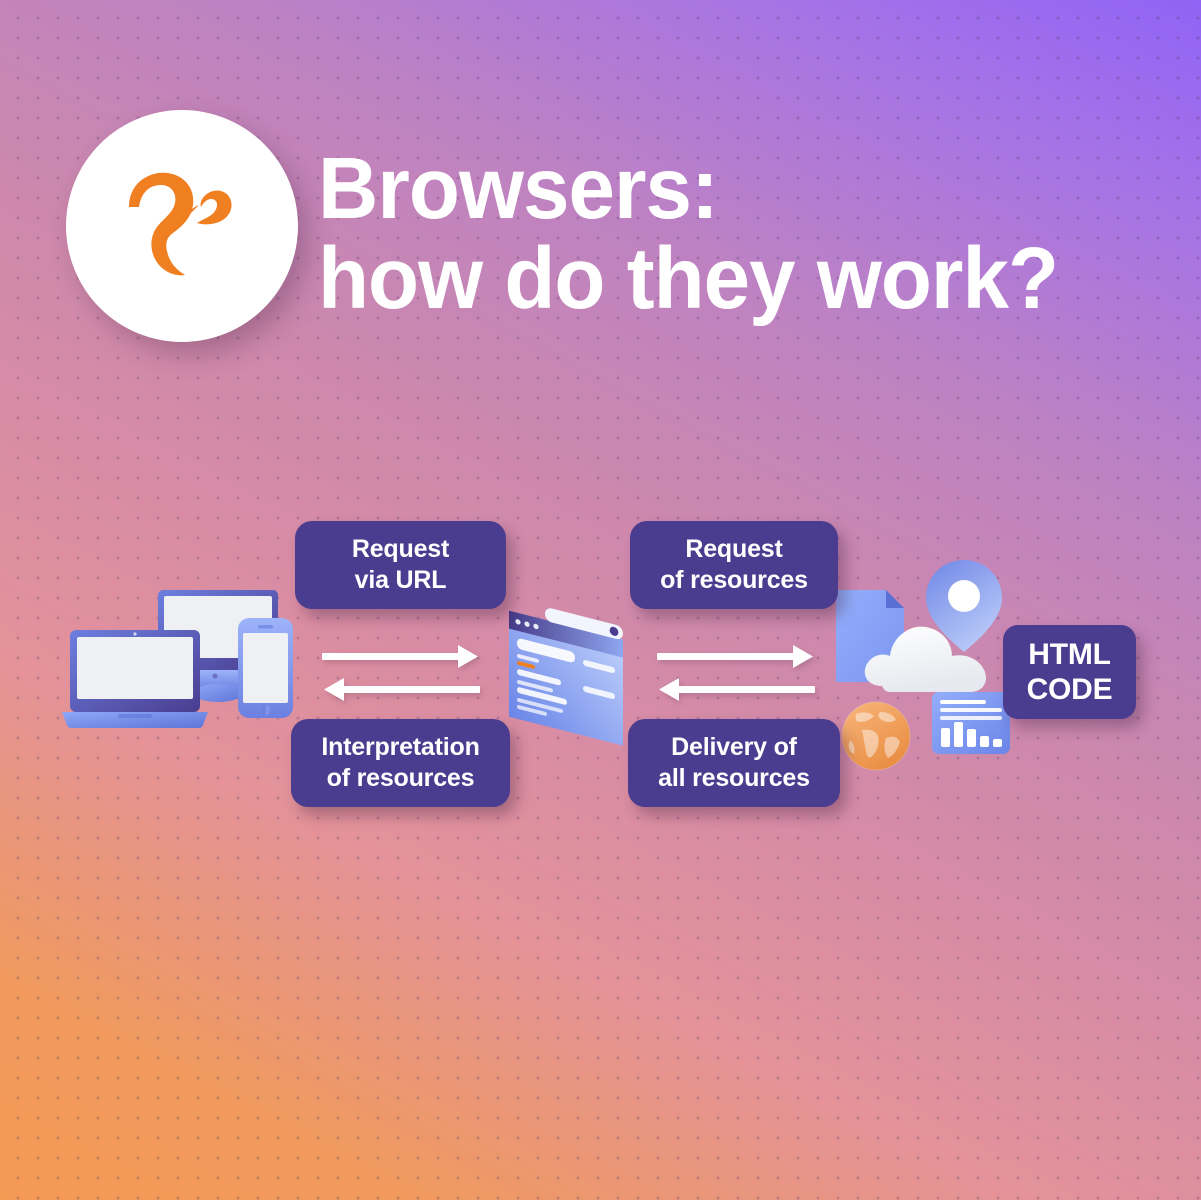  What do you see at coordinates (400, 580) in the screenshot?
I see `step-label-line-2: via URL` at bounding box center [400, 580].